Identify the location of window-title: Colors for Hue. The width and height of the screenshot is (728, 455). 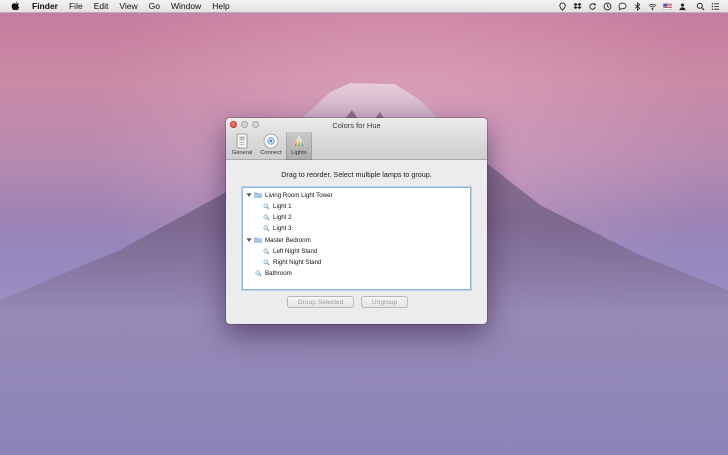
(356, 125).